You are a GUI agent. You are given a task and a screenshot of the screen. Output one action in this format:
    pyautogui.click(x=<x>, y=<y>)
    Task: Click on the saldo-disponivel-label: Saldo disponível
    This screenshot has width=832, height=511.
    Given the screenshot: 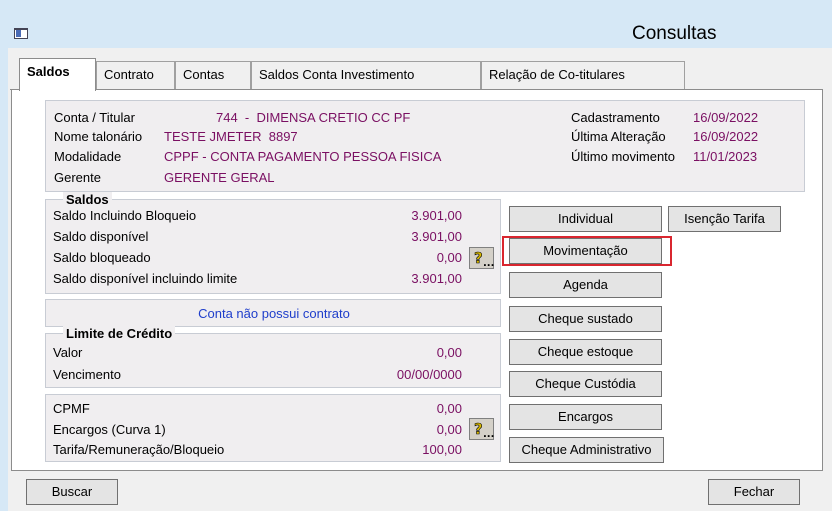 What is the action you would take?
    pyautogui.click(x=101, y=236)
    